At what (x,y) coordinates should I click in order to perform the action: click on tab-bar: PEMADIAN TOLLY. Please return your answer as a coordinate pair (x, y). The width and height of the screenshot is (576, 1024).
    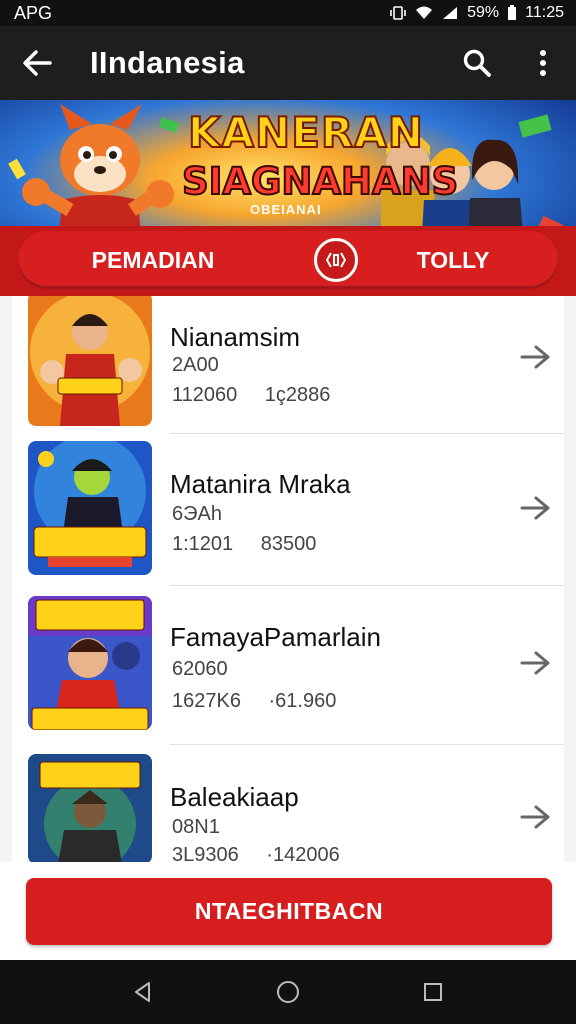
    Looking at the image, I should click on (288, 261).